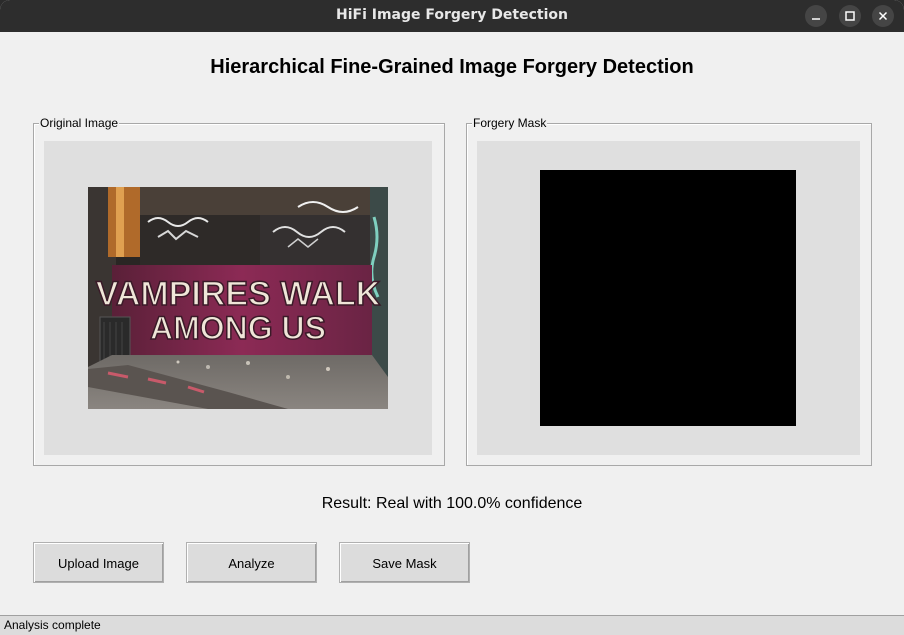 This screenshot has width=904, height=635. I want to click on graffiti-text-line2: AMONG US, so click(238, 328).